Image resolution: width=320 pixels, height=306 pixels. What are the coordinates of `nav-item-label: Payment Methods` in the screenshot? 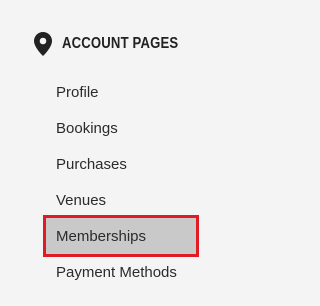 It's located at (116, 272).